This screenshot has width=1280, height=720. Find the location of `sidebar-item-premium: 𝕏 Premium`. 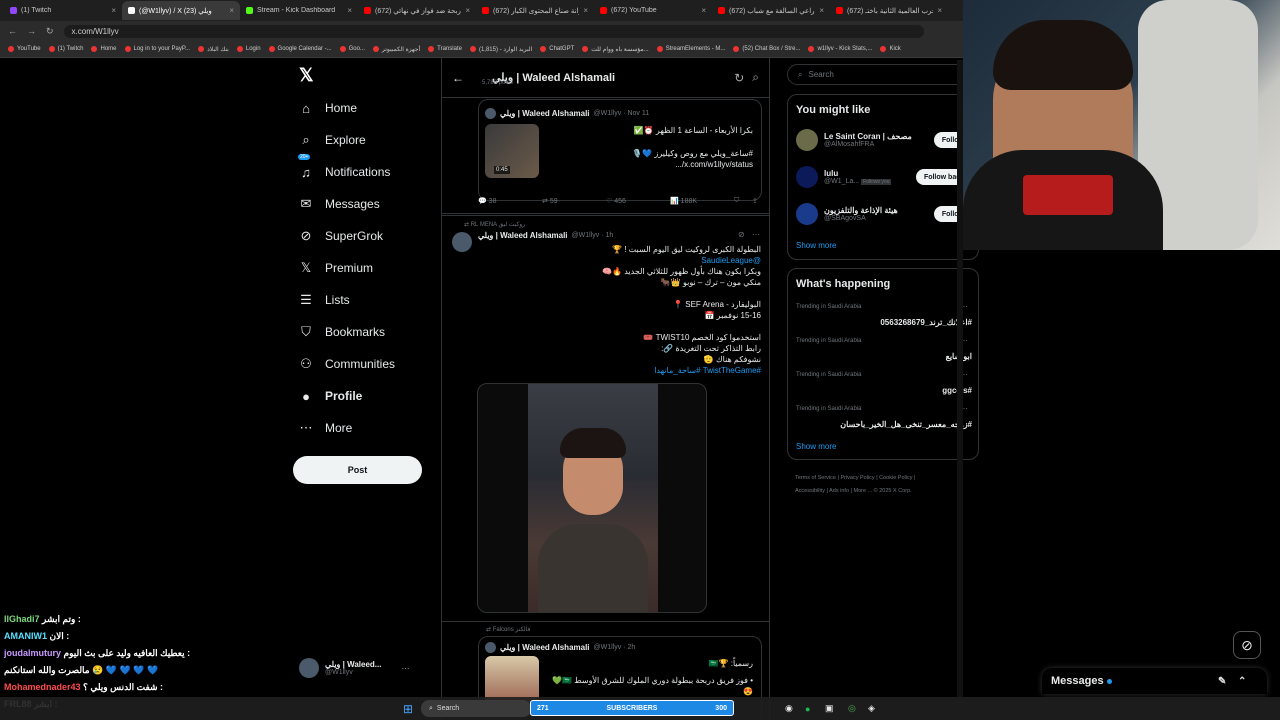

sidebar-item-premium: 𝕏 Premium is located at coordinates (335, 268).